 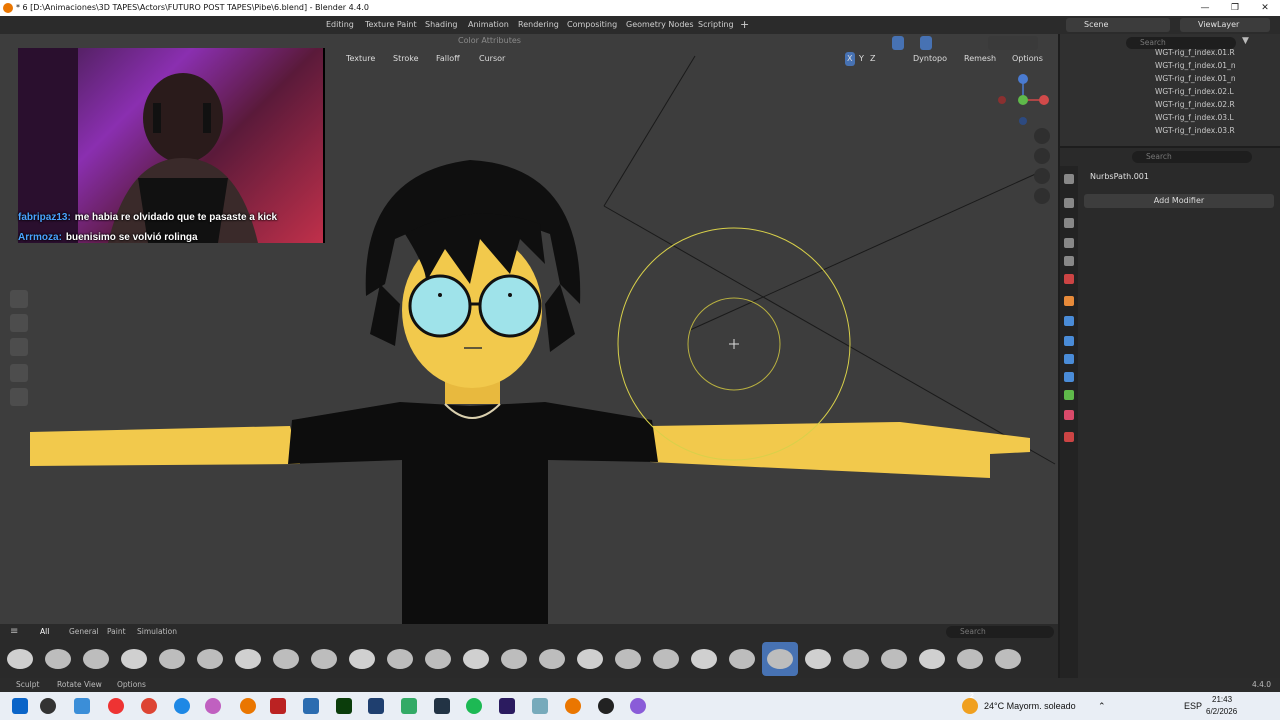 I want to click on constraints-tab-icon, so click(x=1069, y=377).